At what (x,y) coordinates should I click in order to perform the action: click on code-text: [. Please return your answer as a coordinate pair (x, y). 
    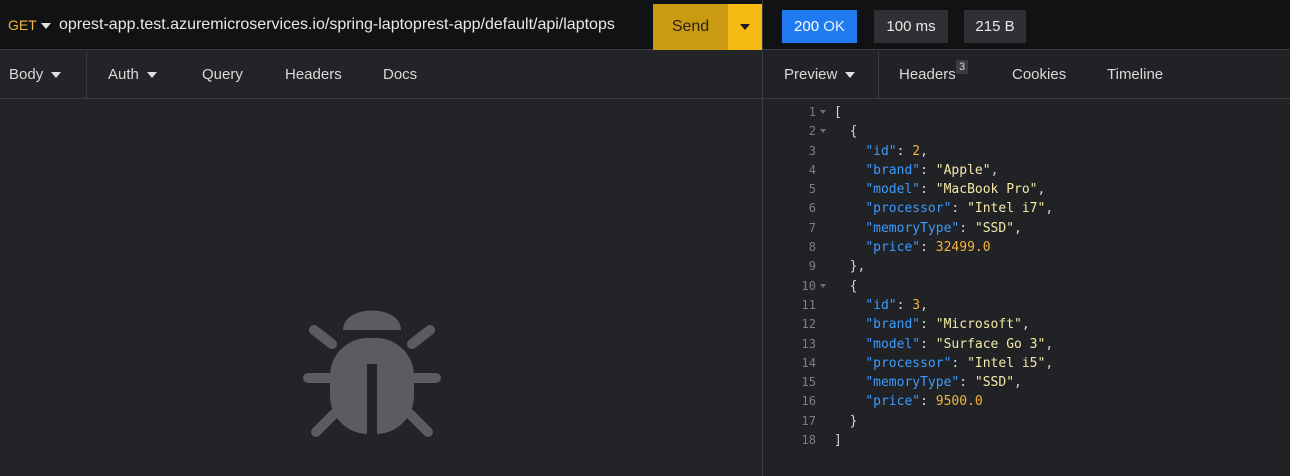
    Looking at the image, I should click on (838, 112).